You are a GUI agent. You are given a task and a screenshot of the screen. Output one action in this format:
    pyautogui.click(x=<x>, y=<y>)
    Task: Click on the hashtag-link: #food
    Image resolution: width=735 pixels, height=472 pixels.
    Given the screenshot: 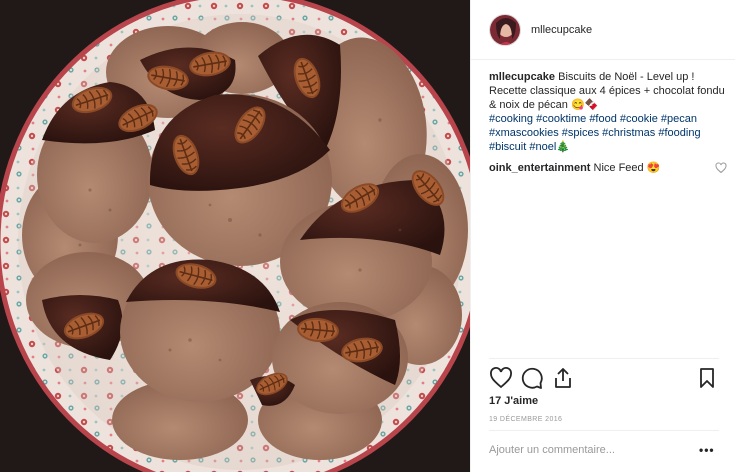 What is the action you would take?
    pyautogui.click(x=603, y=119)
    